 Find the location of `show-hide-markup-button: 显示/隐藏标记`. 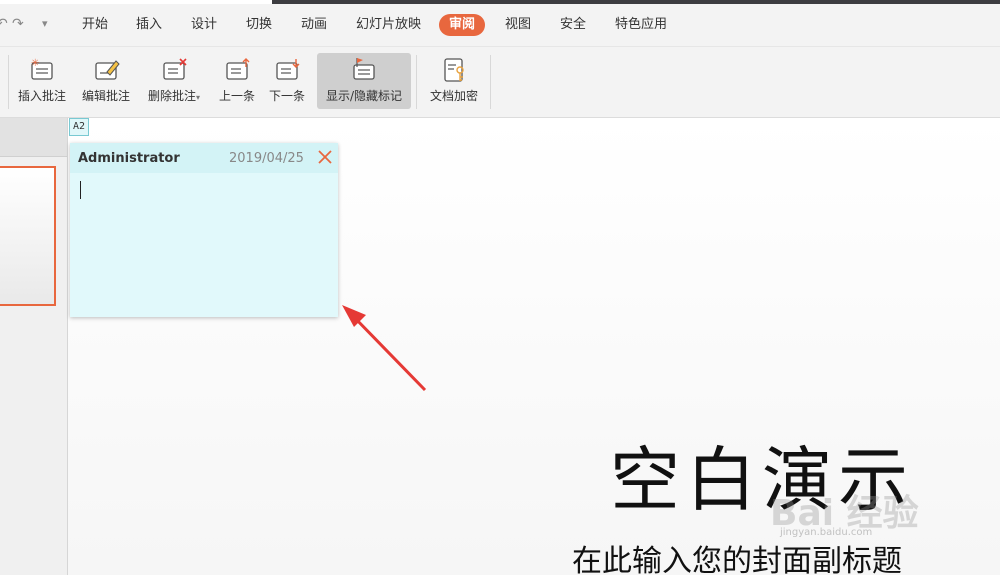

show-hide-markup-button: 显示/隐藏标记 is located at coordinates (364, 81).